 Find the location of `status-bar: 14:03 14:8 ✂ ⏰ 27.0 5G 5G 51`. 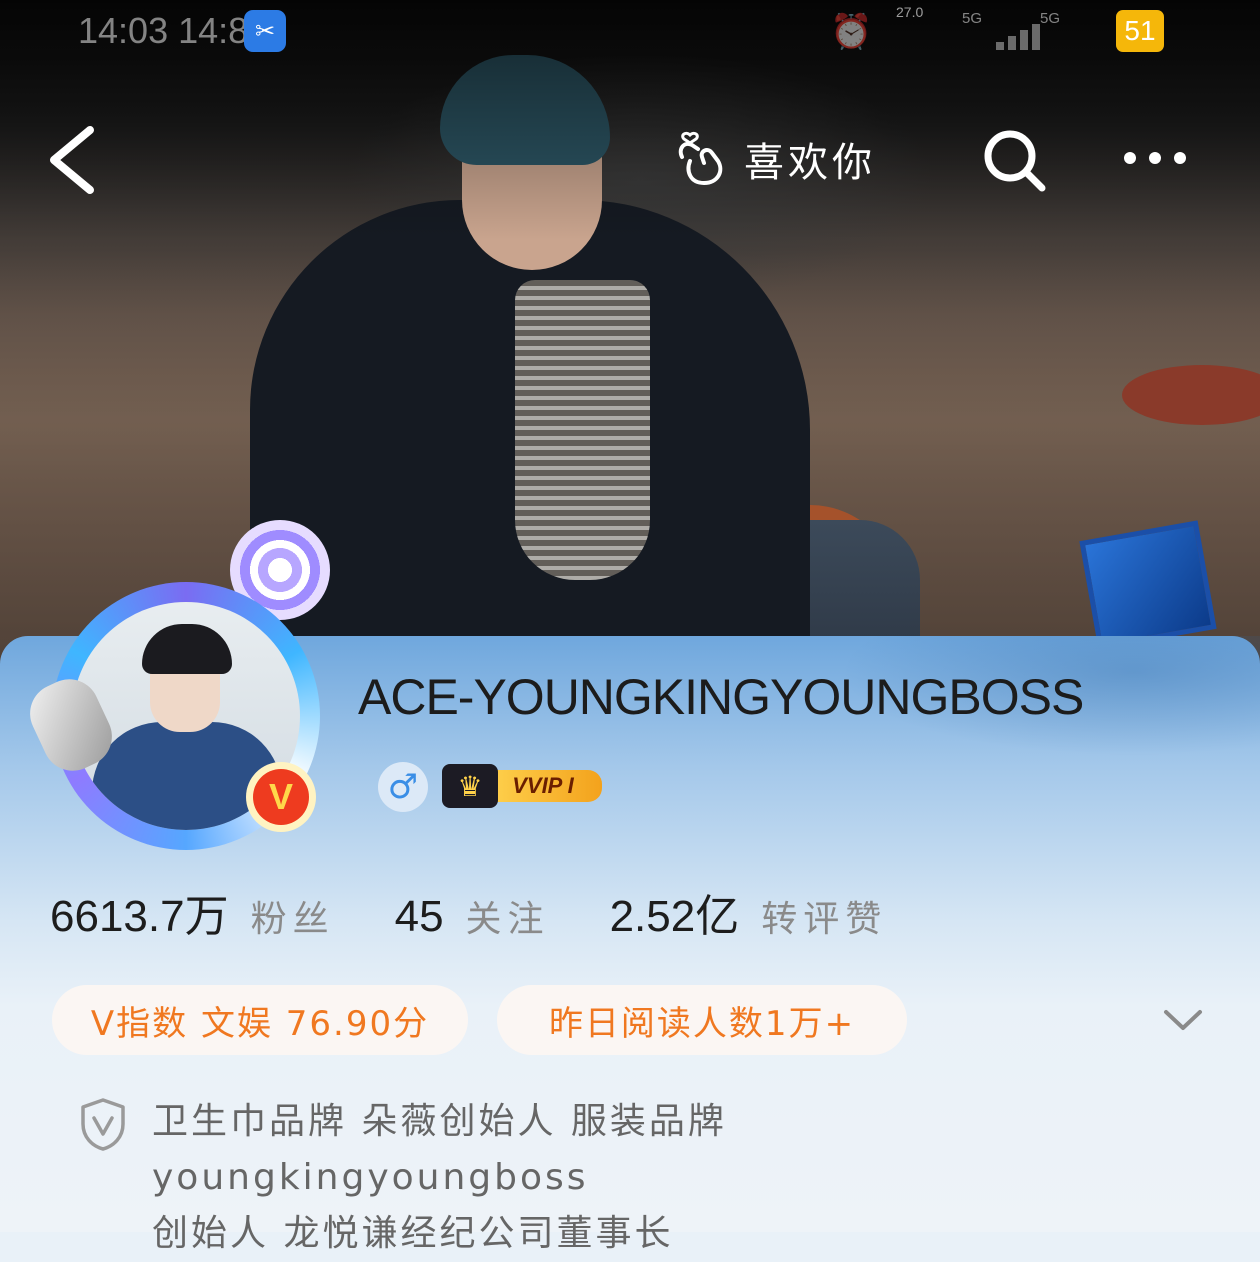

status-bar: 14:03 14:8 ✂ ⏰ 27.0 5G 5G 51 is located at coordinates (630, 32).